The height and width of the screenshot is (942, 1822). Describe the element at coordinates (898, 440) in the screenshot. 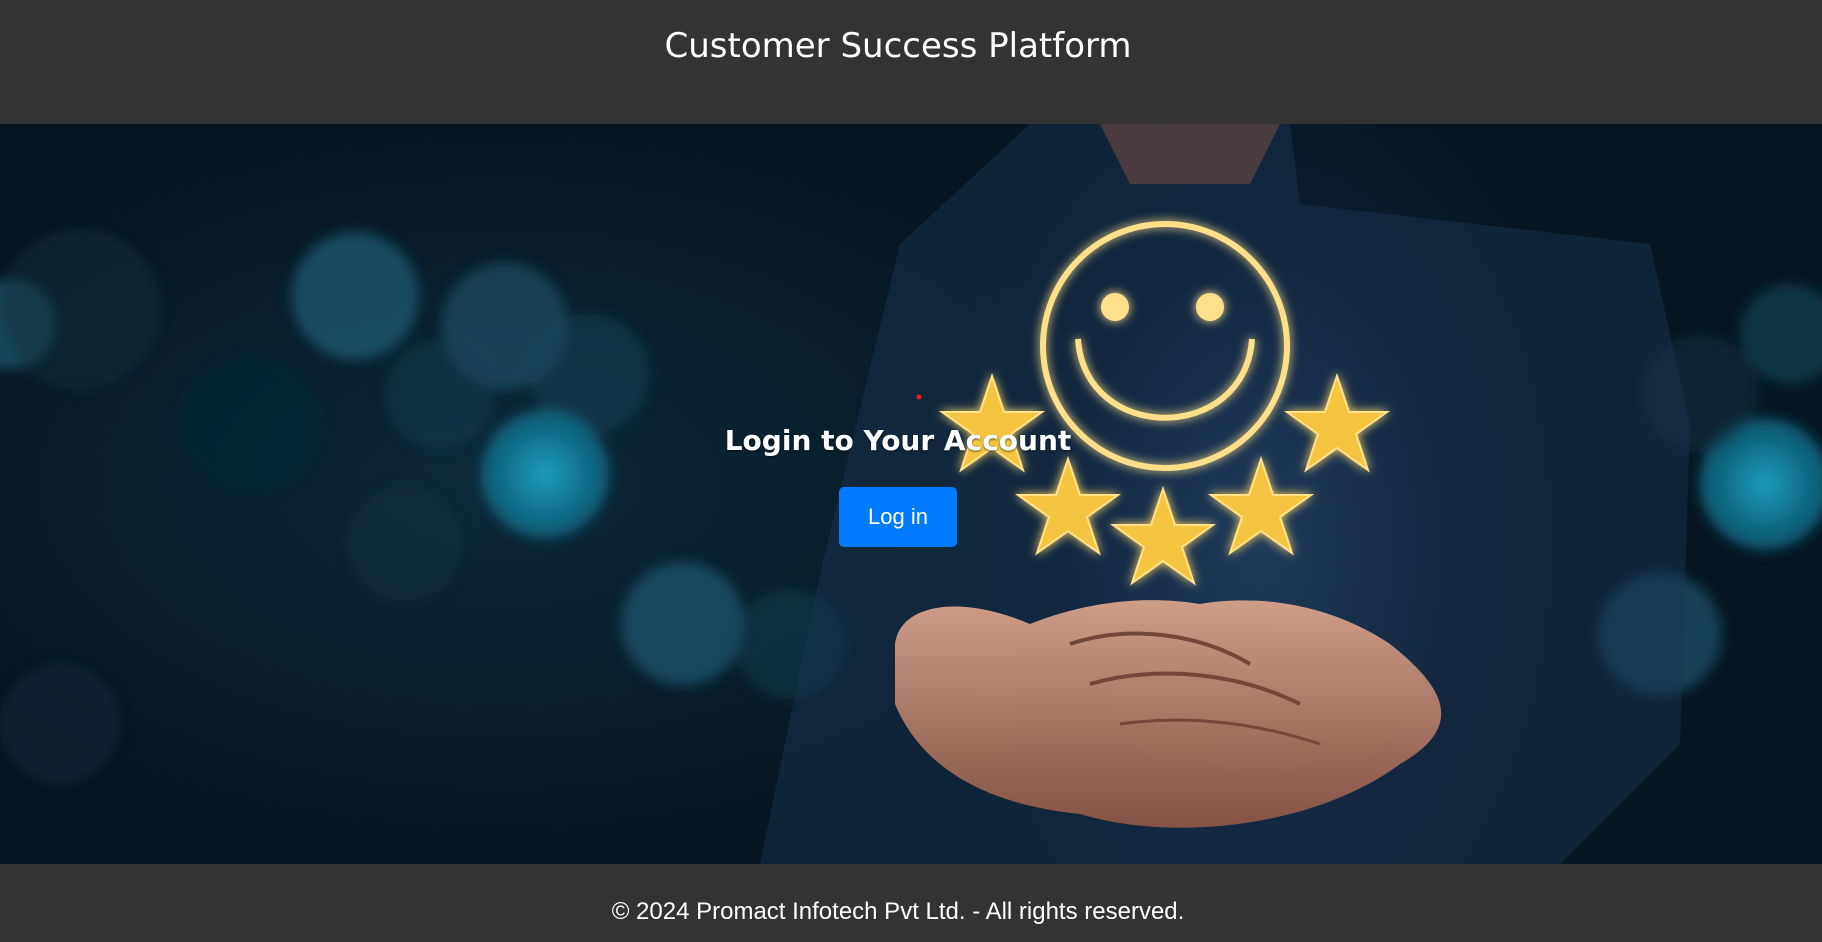

I see `login-heading: Login to Your Account` at that location.